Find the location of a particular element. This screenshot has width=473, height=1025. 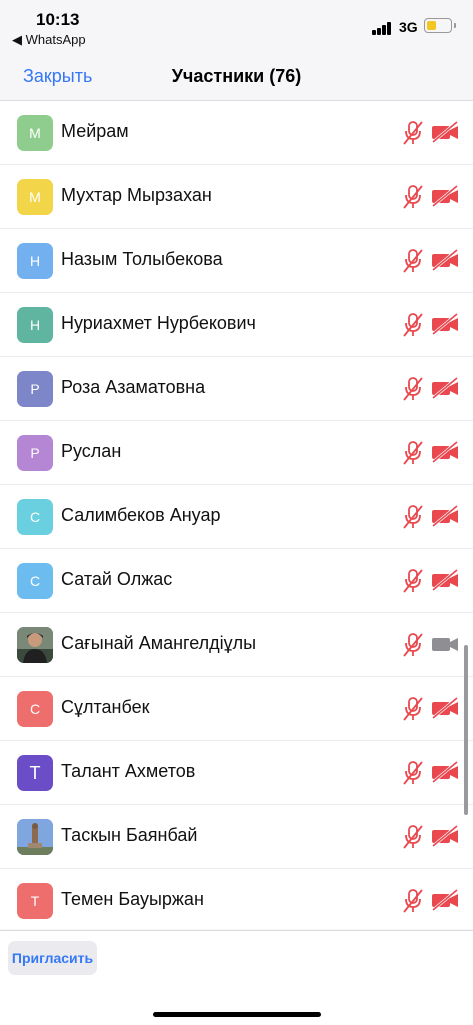

participant-row: Н Нуриахмет Нурбекович is located at coordinates (236, 325).